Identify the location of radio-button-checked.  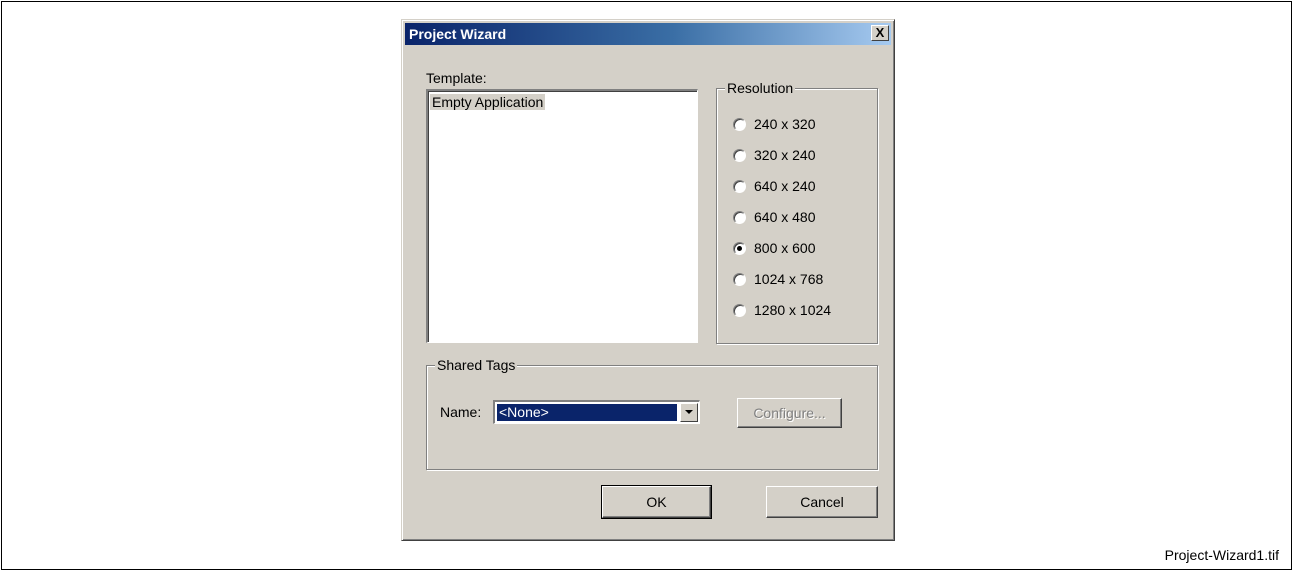
(739, 248).